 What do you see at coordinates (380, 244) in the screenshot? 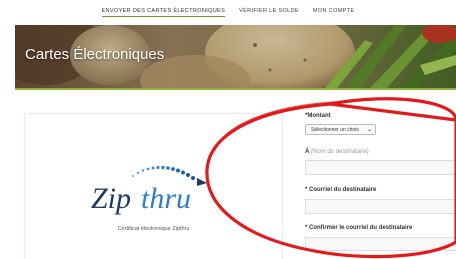
I see `confirm-email-field` at bounding box center [380, 244].